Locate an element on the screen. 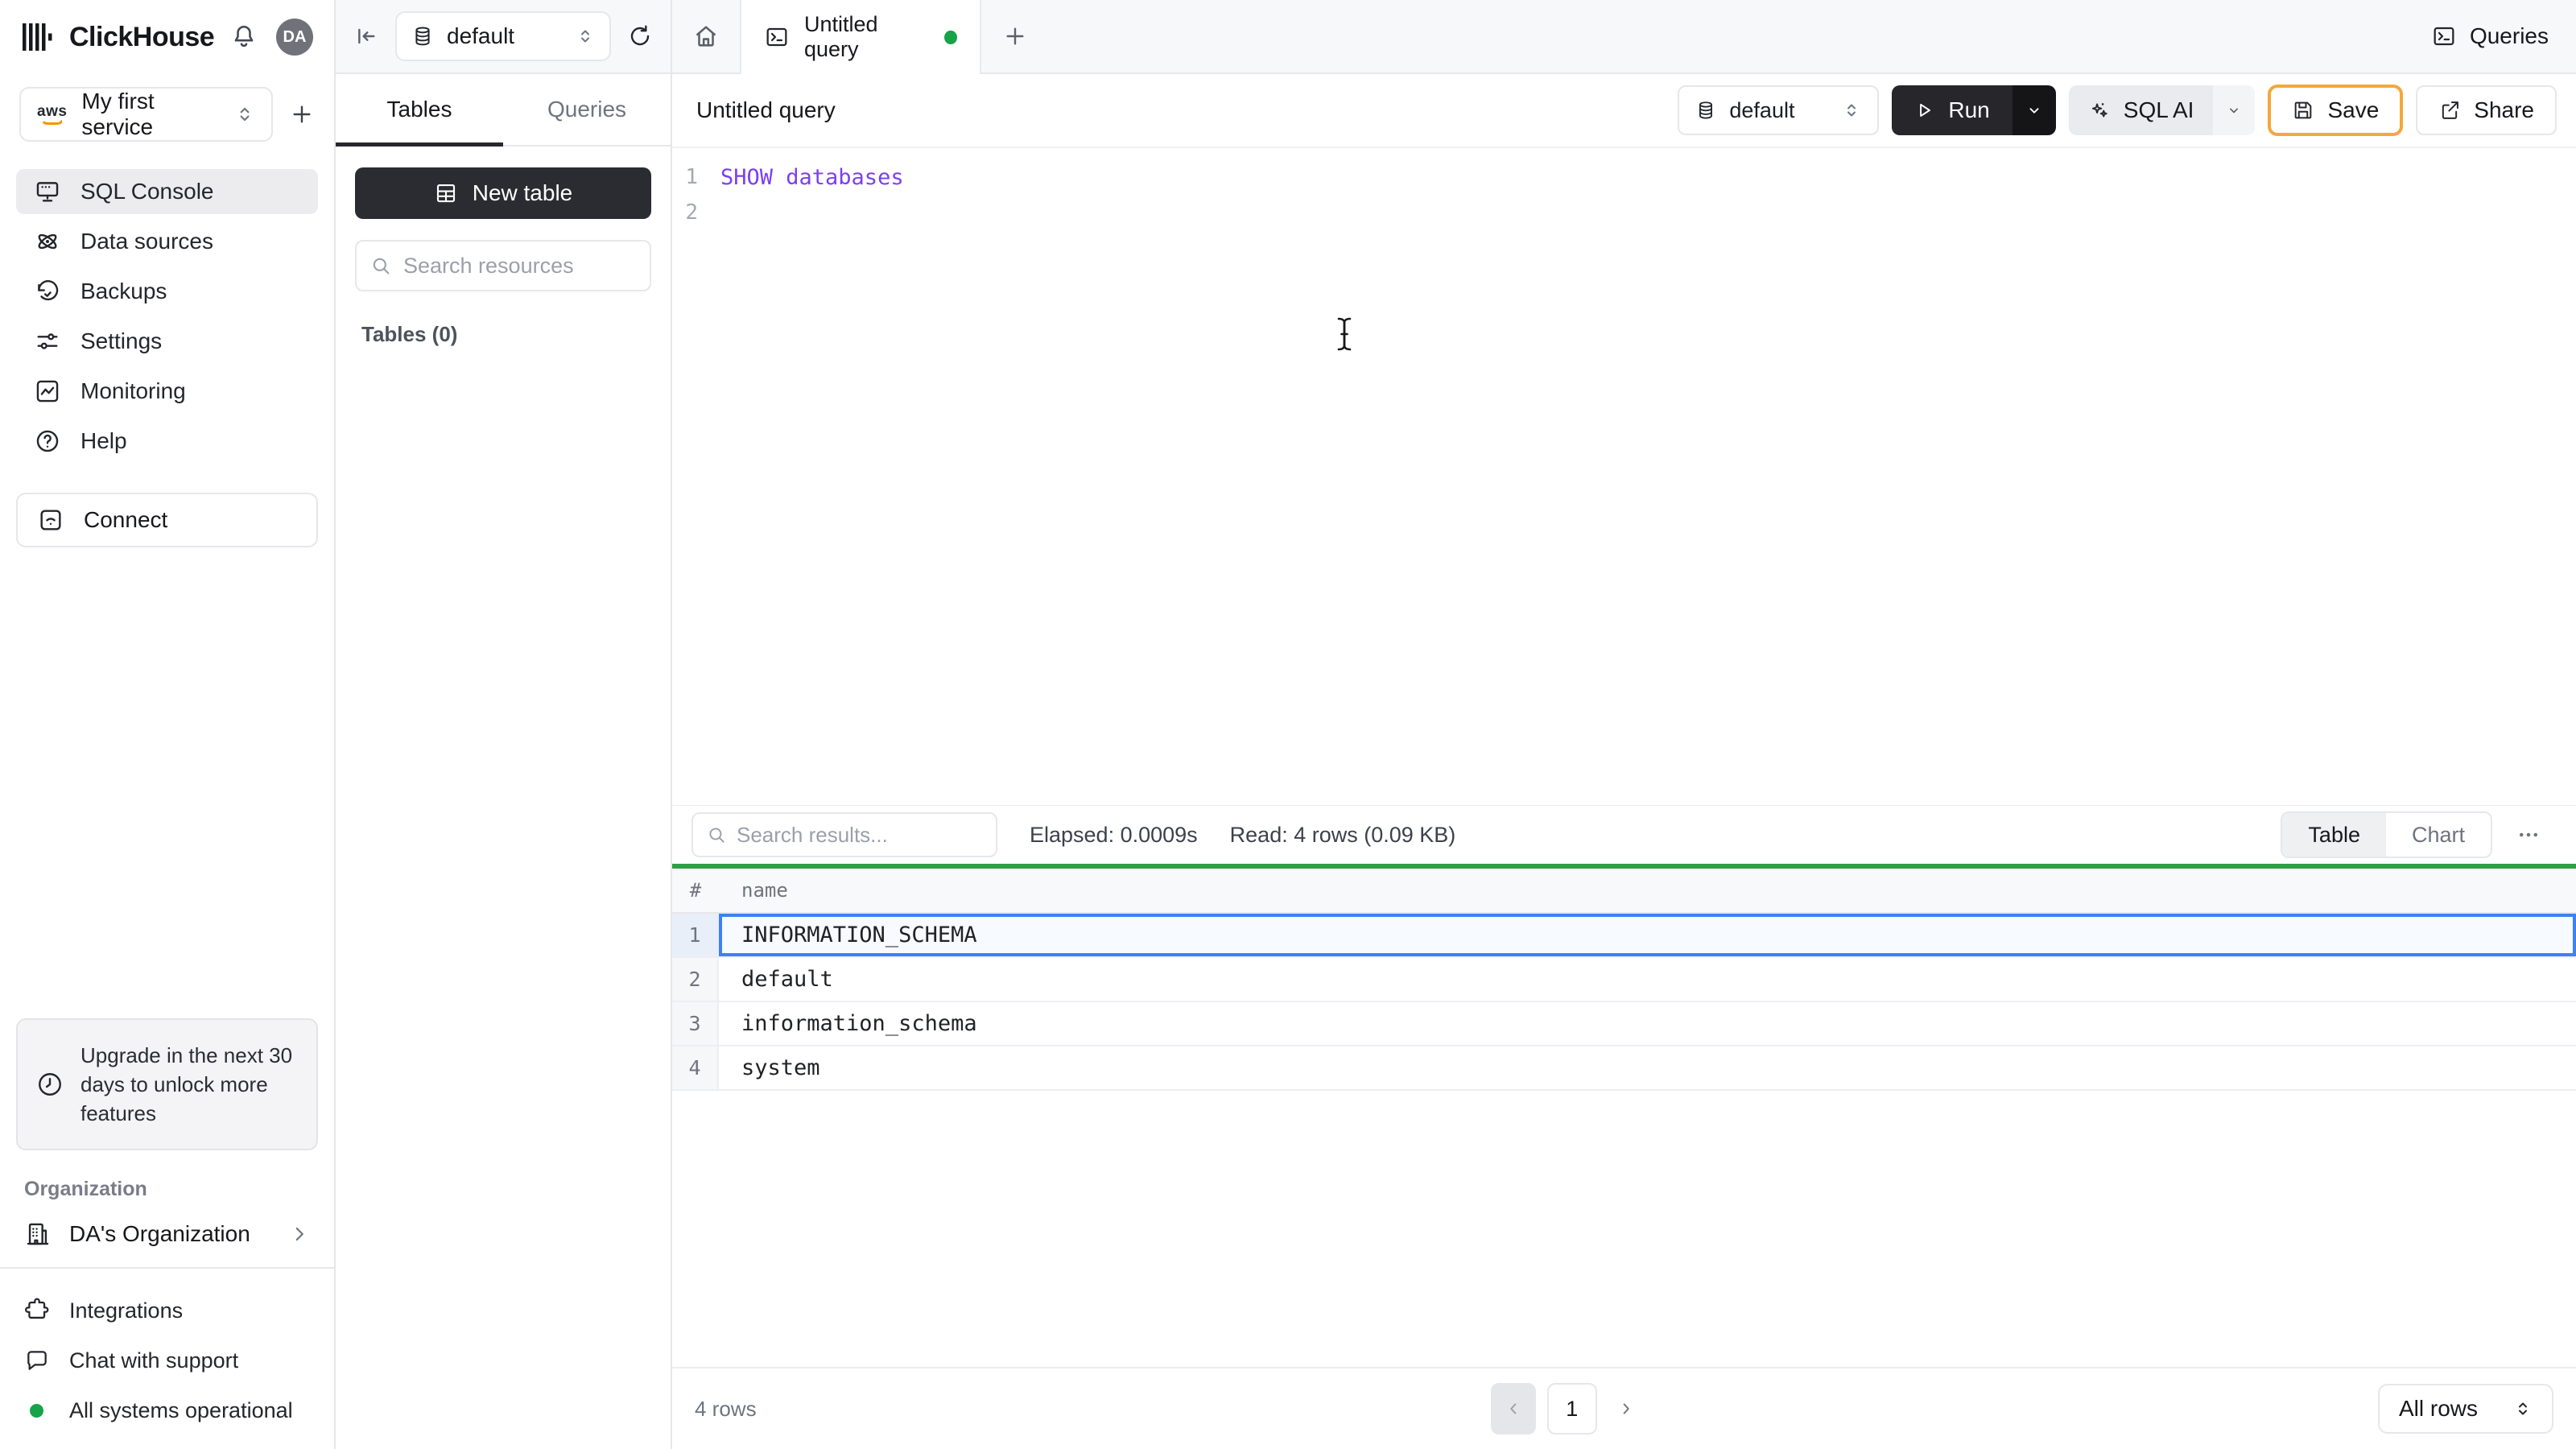 The height and width of the screenshot is (1449, 2576). connect-button: Connect is located at coordinates (167, 520).